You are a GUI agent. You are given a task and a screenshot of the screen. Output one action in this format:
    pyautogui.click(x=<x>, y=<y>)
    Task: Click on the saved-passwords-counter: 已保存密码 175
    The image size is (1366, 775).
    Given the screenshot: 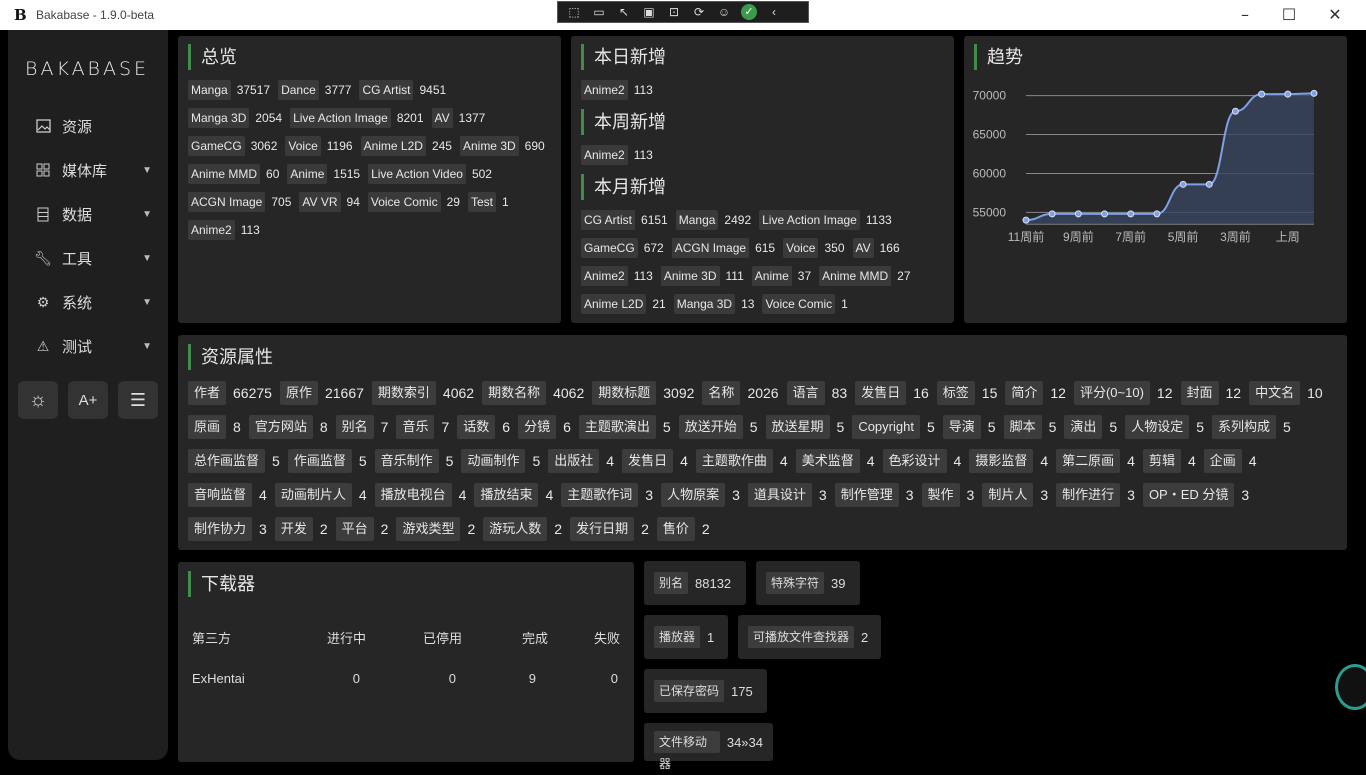 What is the action you would take?
    pyautogui.click(x=705, y=691)
    